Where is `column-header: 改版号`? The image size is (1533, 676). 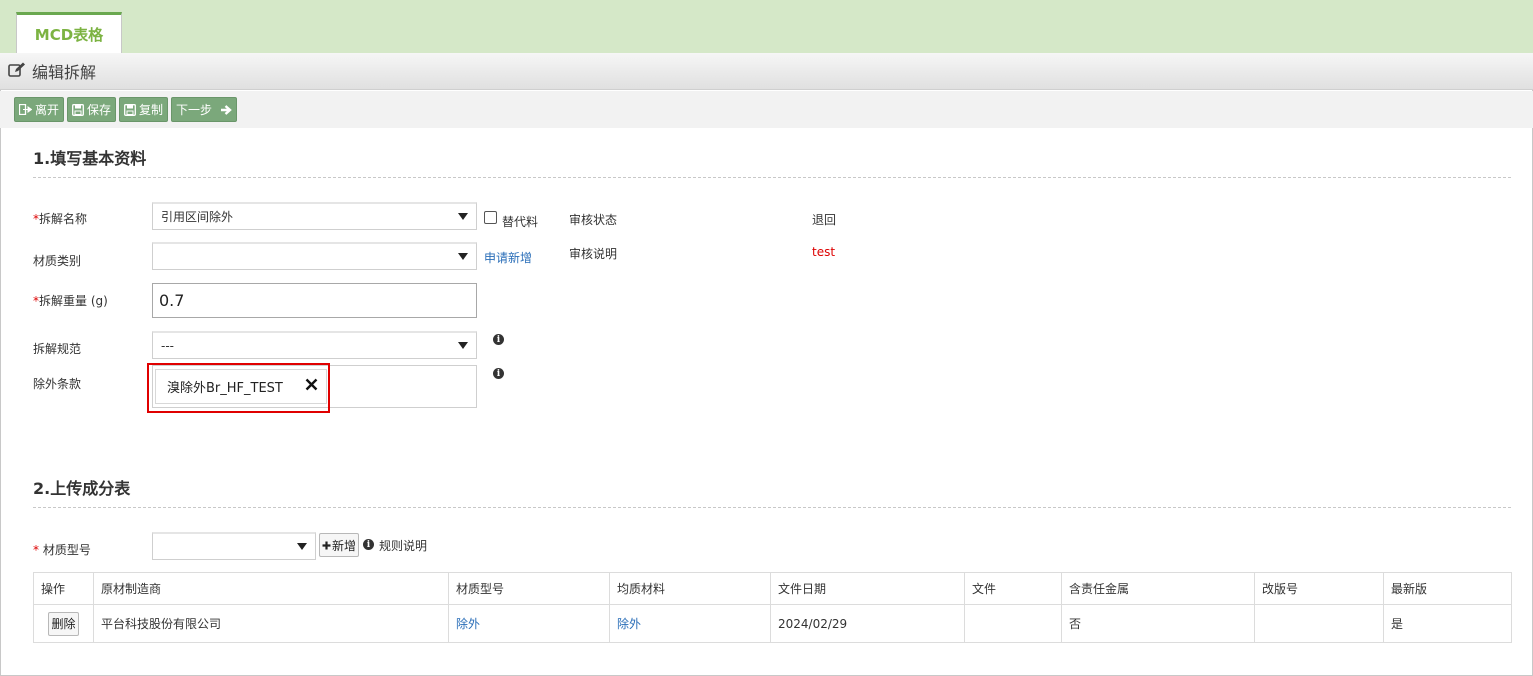 column-header: 改版号 is located at coordinates (1319, 588).